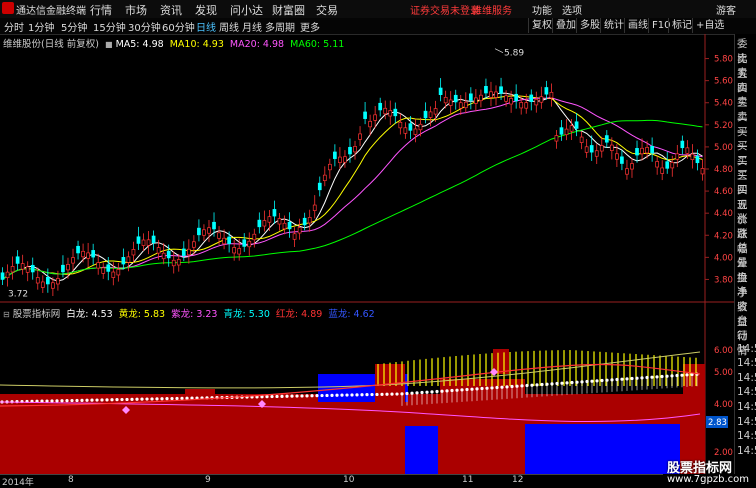  What do you see at coordinates (206, 10) in the screenshot?
I see `menu-discover: 发现` at bounding box center [206, 10].